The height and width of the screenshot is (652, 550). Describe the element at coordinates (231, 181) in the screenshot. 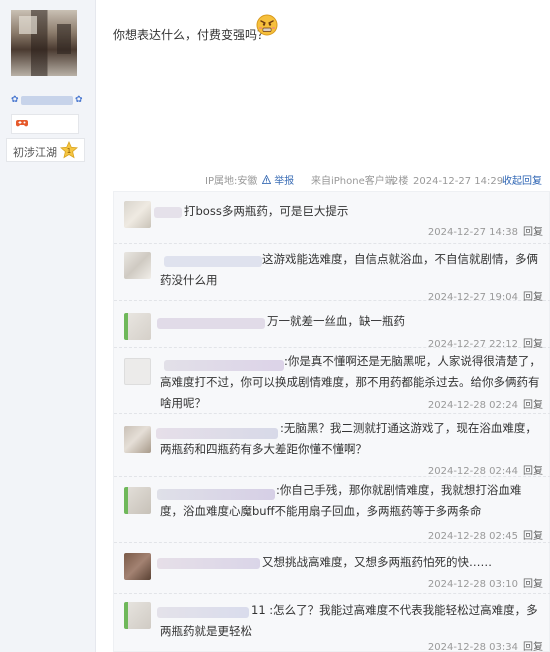

I see `ip-location: IP属地:安徽` at that location.